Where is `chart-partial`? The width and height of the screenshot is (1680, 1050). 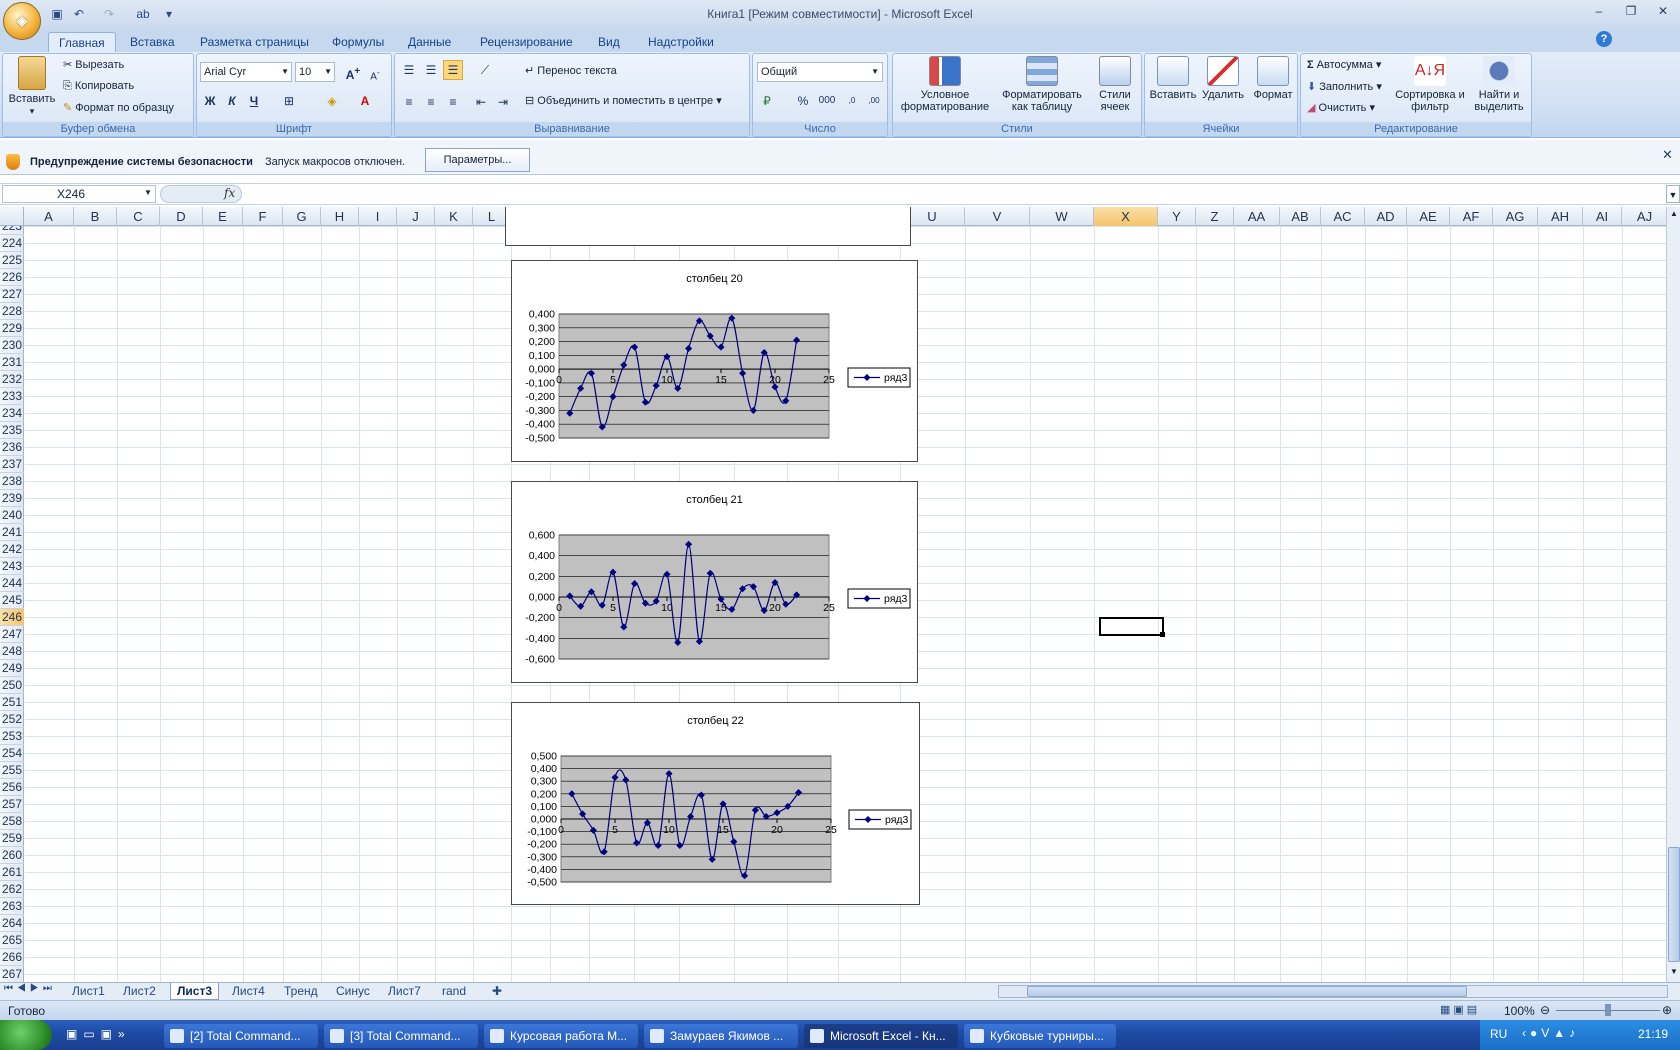 chart-partial is located at coordinates (708, 226).